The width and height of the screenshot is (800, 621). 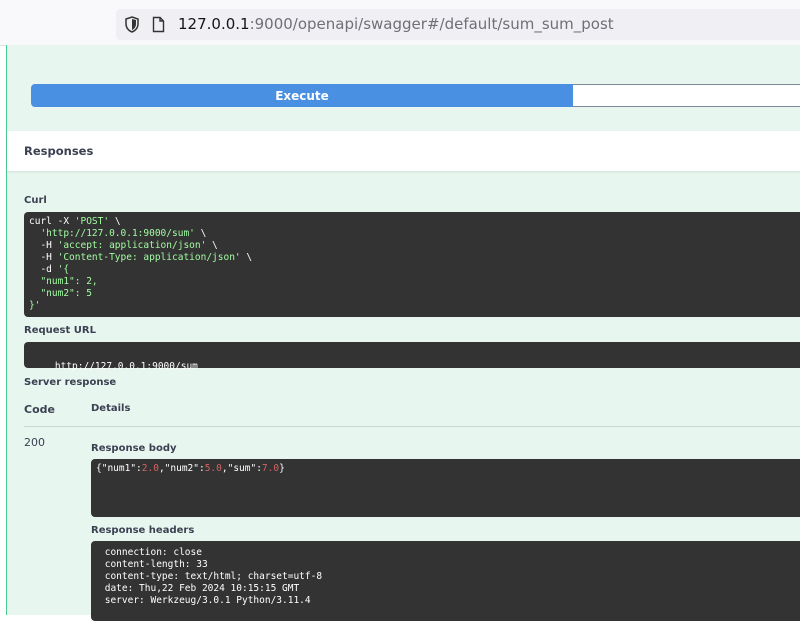 What do you see at coordinates (403, 151) in the screenshot?
I see `responses-header: Responses` at bounding box center [403, 151].